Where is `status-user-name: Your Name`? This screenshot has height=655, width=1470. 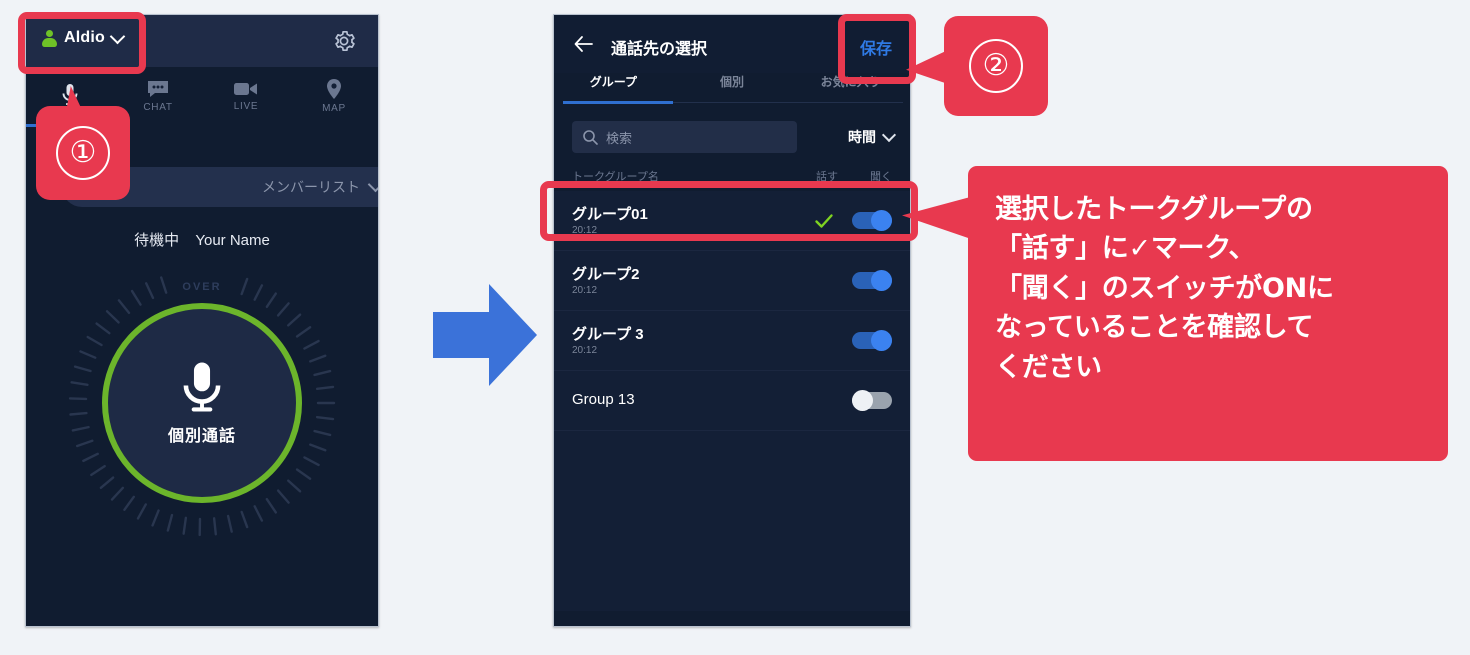
status-user-name: Your Name is located at coordinates (232, 240).